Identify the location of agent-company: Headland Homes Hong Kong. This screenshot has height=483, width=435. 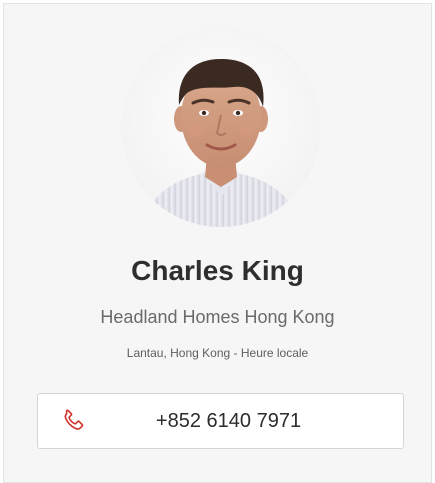
(217, 317).